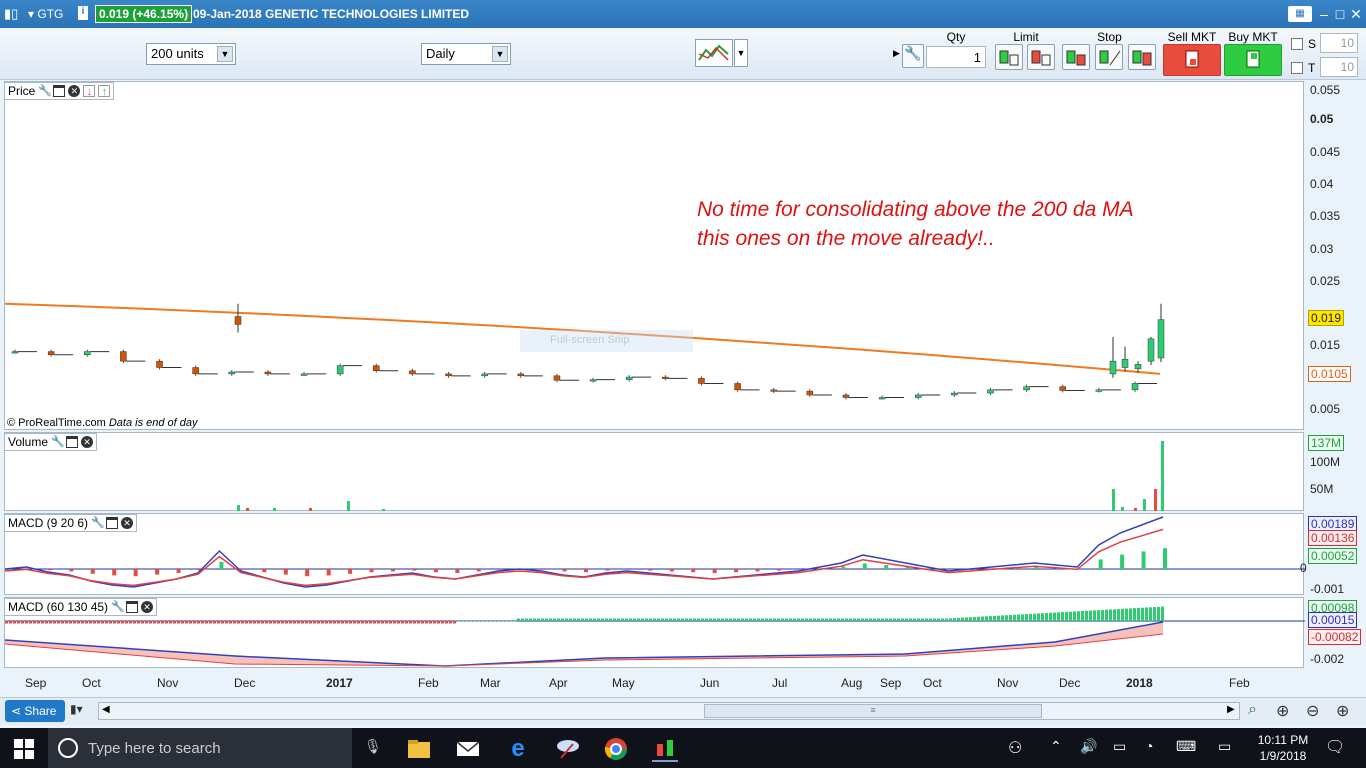  I want to click on volume-tag: 137M, so click(1326, 443).